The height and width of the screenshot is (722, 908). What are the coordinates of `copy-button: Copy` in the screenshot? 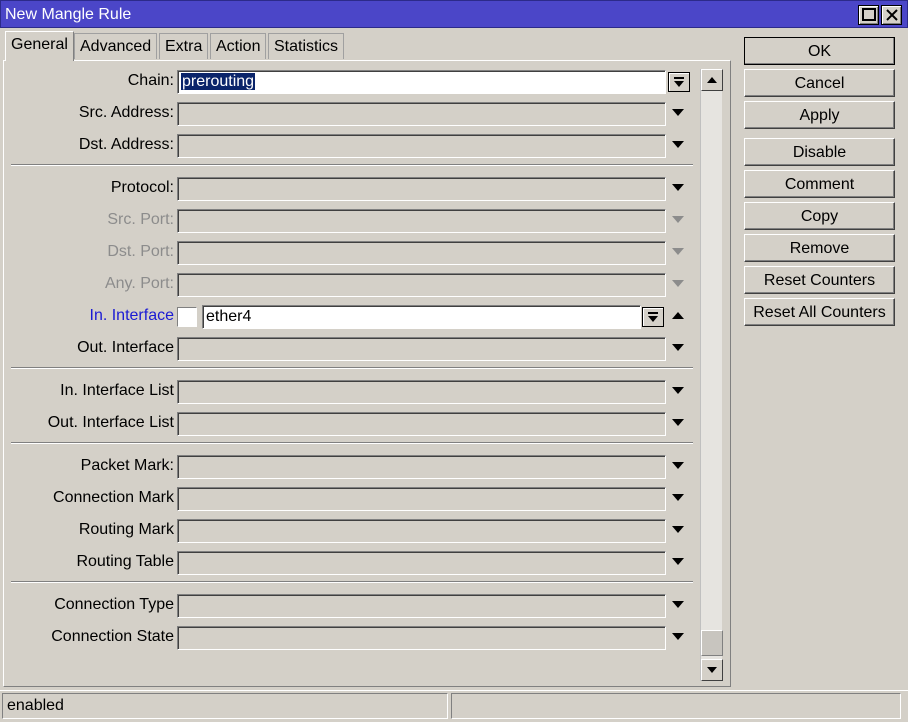 It's located at (819, 216).